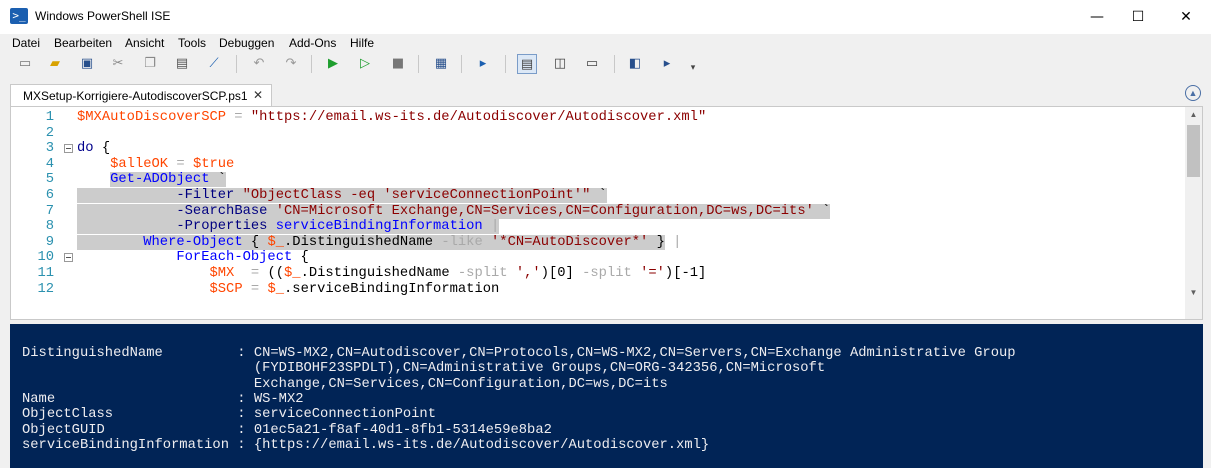 Image resolution: width=1211 pixels, height=468 pixels. What do you see at coordinates (238, 117) in the screenshot?
I see `code-token: =` at bounding box center [238, 117].